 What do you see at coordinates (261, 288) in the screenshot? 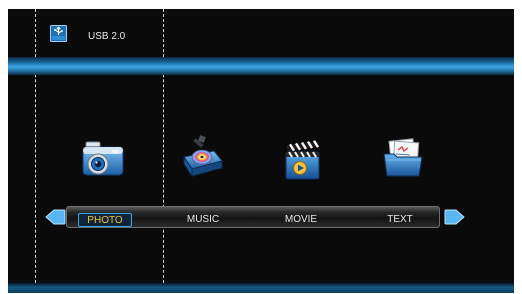
I see `bottom-divider-bar` at bounding box center [261, 288].